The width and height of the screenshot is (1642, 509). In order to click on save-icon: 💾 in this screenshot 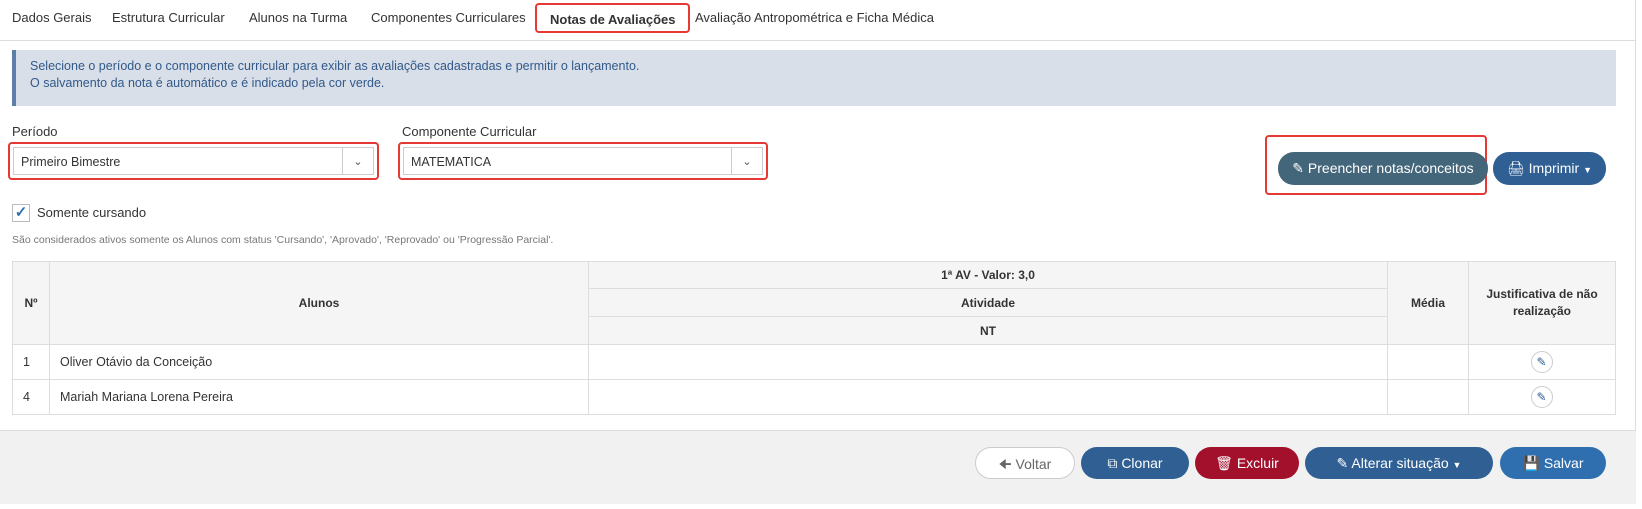, I will do `click(1531, 463)`.